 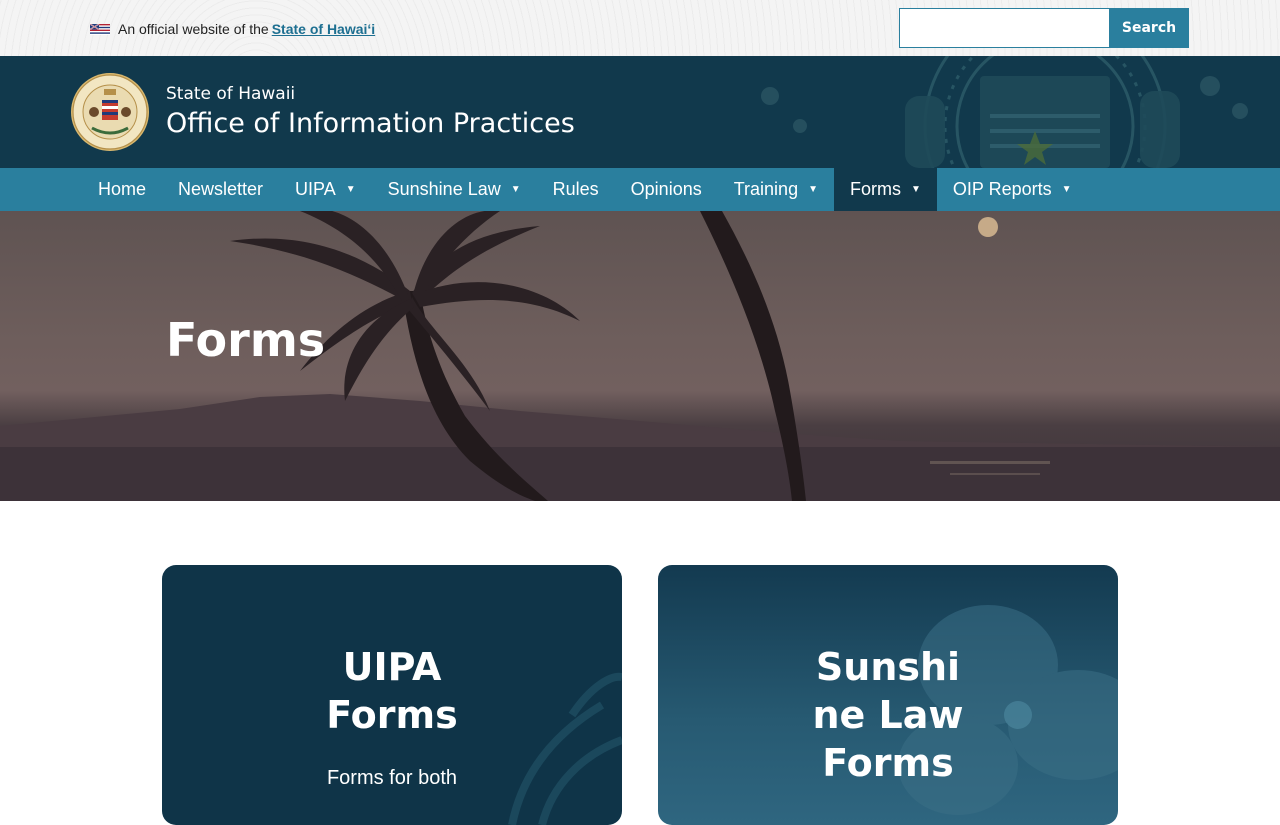 I want to click on nav-item-rules: Rules, so click(x=576, y=189).